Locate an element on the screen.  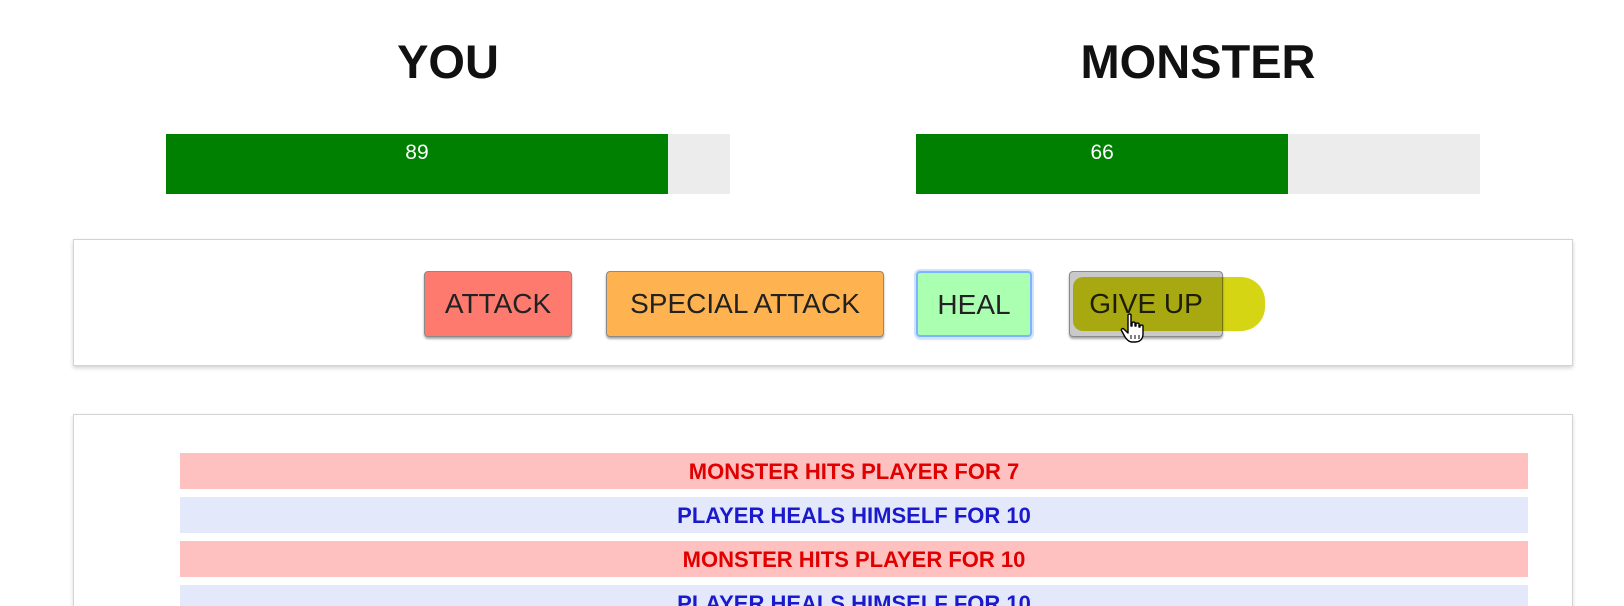
attack-button: ATTACK is located at coordinates (498, 304).